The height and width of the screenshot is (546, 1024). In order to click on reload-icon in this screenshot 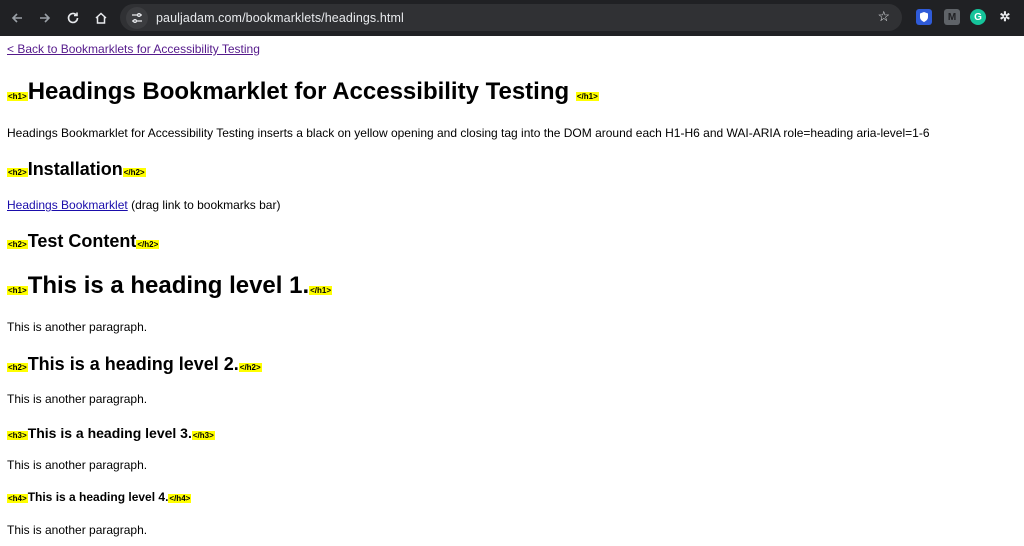, I will do `click(73, 18)`.